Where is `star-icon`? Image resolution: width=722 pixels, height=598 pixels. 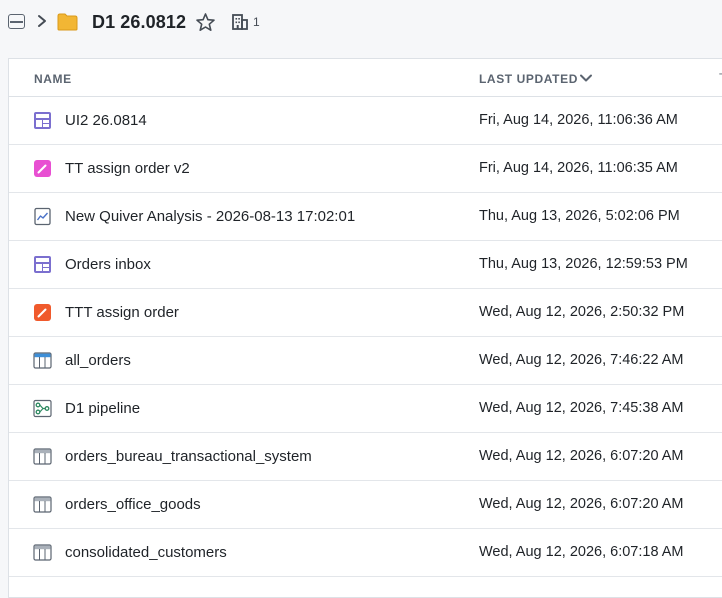 star-icon is located at coordinates (205, 22).